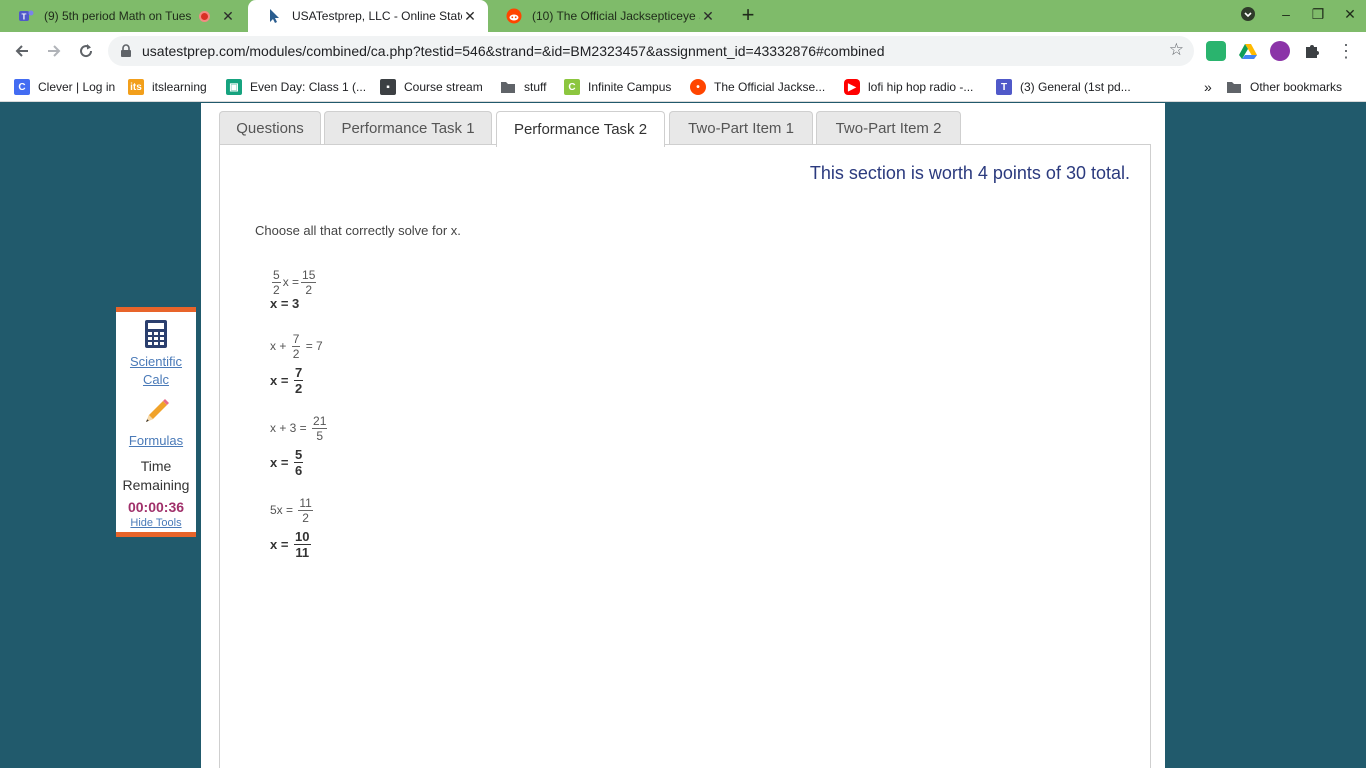 The image size is (1366, 768). Describe the element at coordinates (156, 441) in the screenshot. I see `formulas-link: Formulas` at that location.